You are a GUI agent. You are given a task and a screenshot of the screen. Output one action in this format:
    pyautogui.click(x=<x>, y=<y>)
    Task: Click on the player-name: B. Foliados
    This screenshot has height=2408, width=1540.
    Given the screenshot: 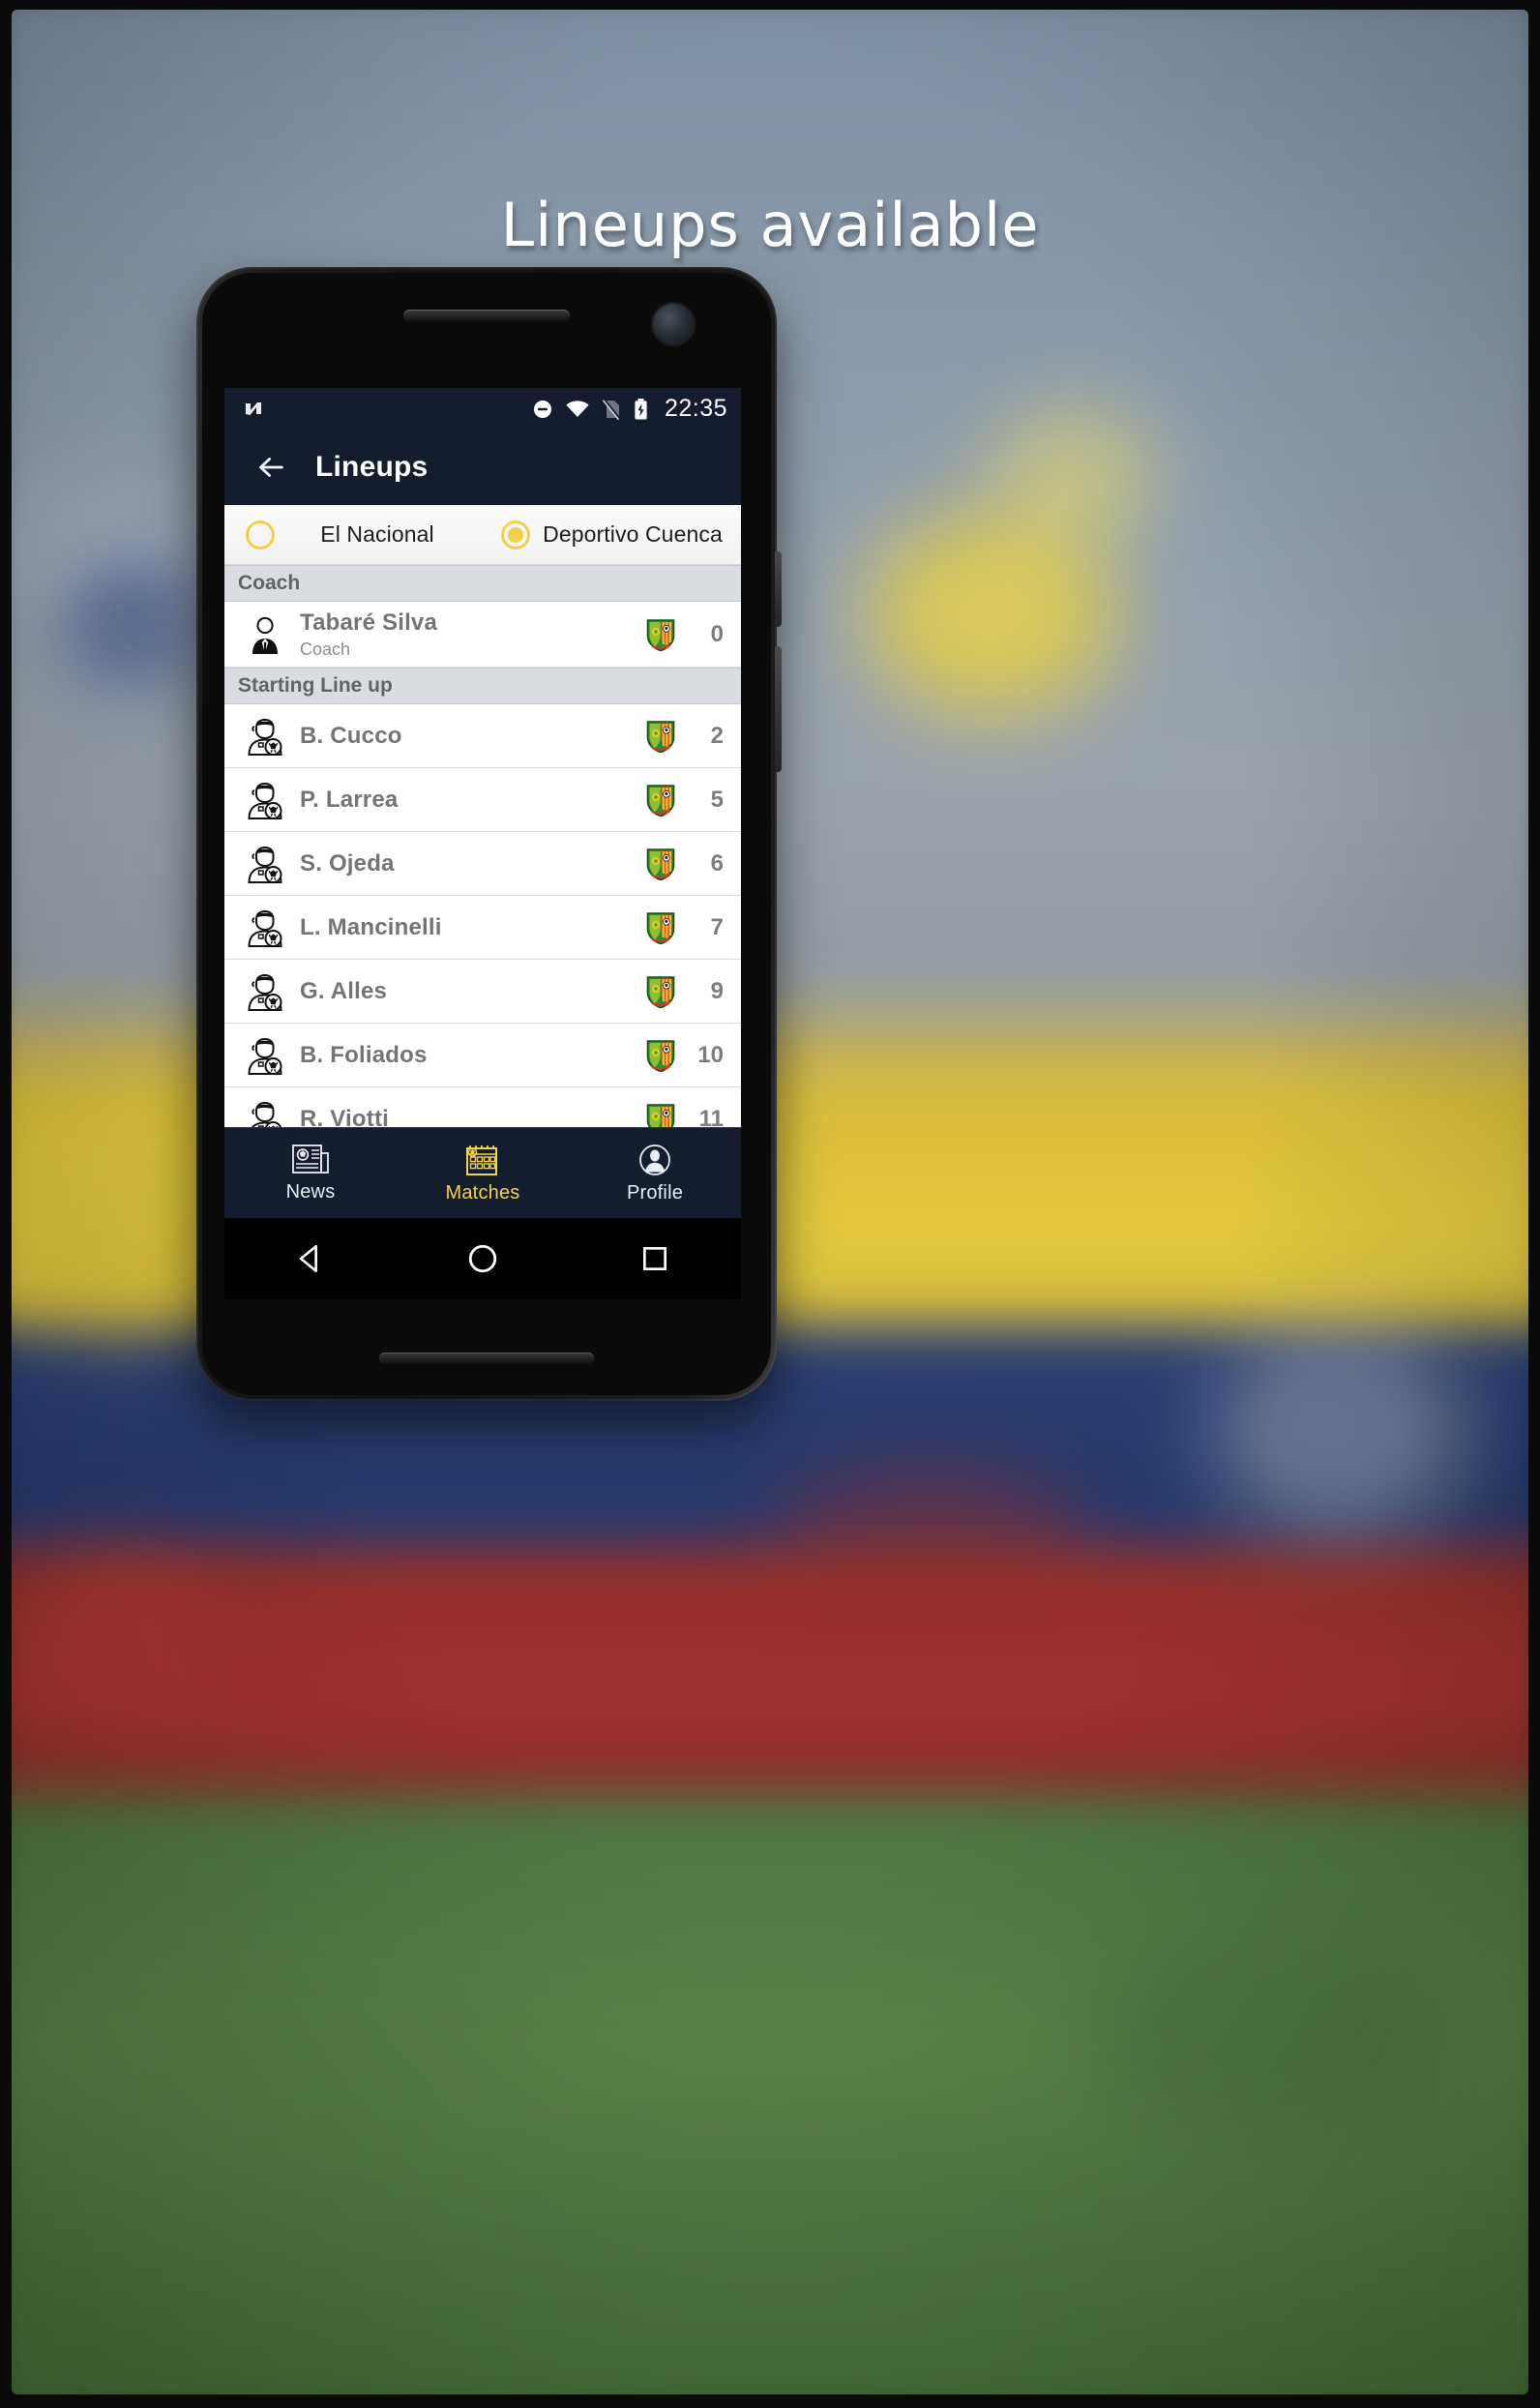 What is the action you would take?
    pyautogui.click(x=364, y=1054)
    